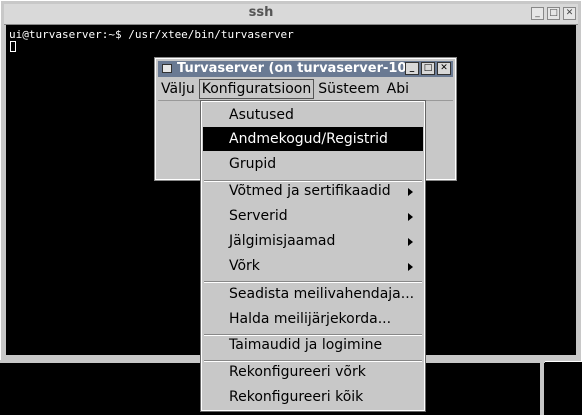 The width and height of the screenshot is (582, 415). Describe the element at coordinates (256, 89) in the screenshot. I see `menu-konfiguratsioon: Konfiguratsioon` at that location.